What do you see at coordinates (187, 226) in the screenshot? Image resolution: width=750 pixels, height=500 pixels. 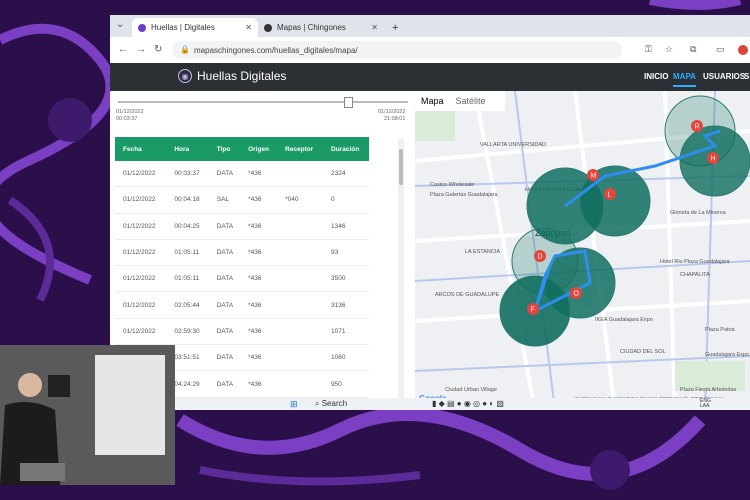 I see `table-cell: 00:04:25` at bounding box center [187, 226].